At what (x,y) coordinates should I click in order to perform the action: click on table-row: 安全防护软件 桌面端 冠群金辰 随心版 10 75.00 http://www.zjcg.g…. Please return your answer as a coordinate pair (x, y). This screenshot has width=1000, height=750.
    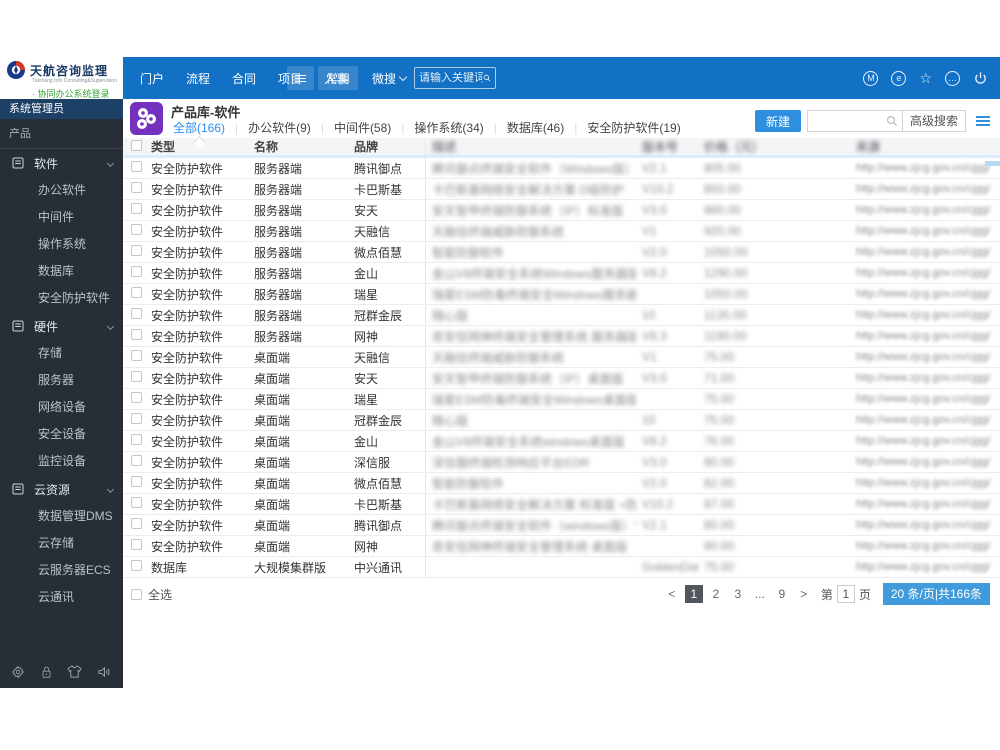
    Looking at the image, I should click on (561, 420).